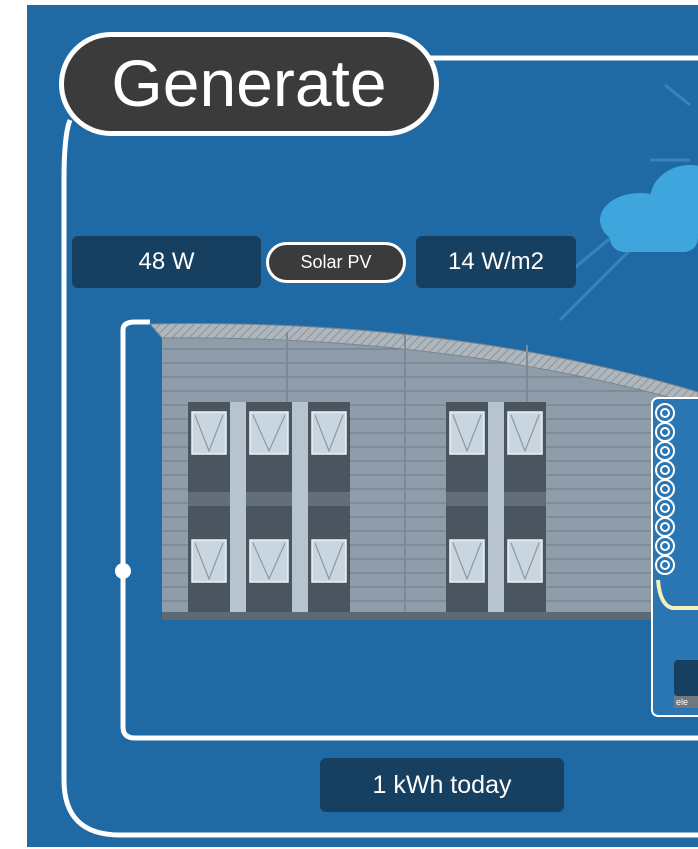 The height and width of the screenshot is (849, 698). What do you see at coordinates (649, 208) in the screenshot?
I see `cloud-icon` at bounding box center [649, 208].